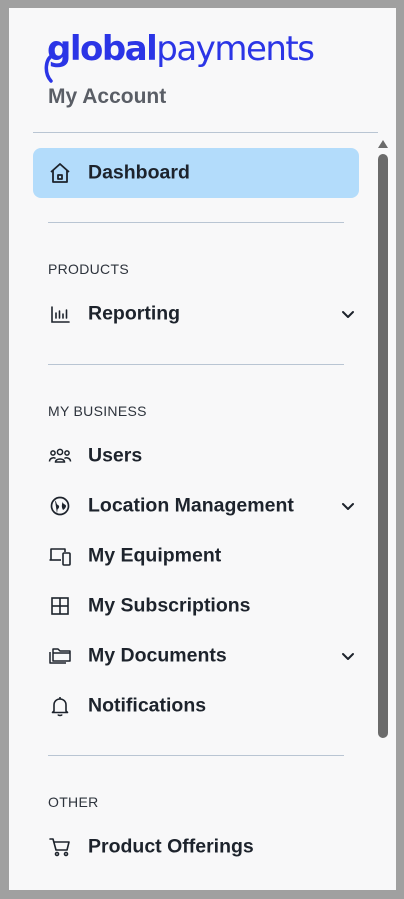  I want to click on devices-icon, so click(60, 556).